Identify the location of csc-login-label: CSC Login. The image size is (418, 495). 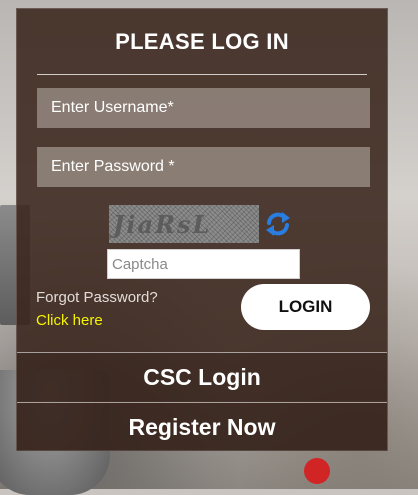
(202, 376).